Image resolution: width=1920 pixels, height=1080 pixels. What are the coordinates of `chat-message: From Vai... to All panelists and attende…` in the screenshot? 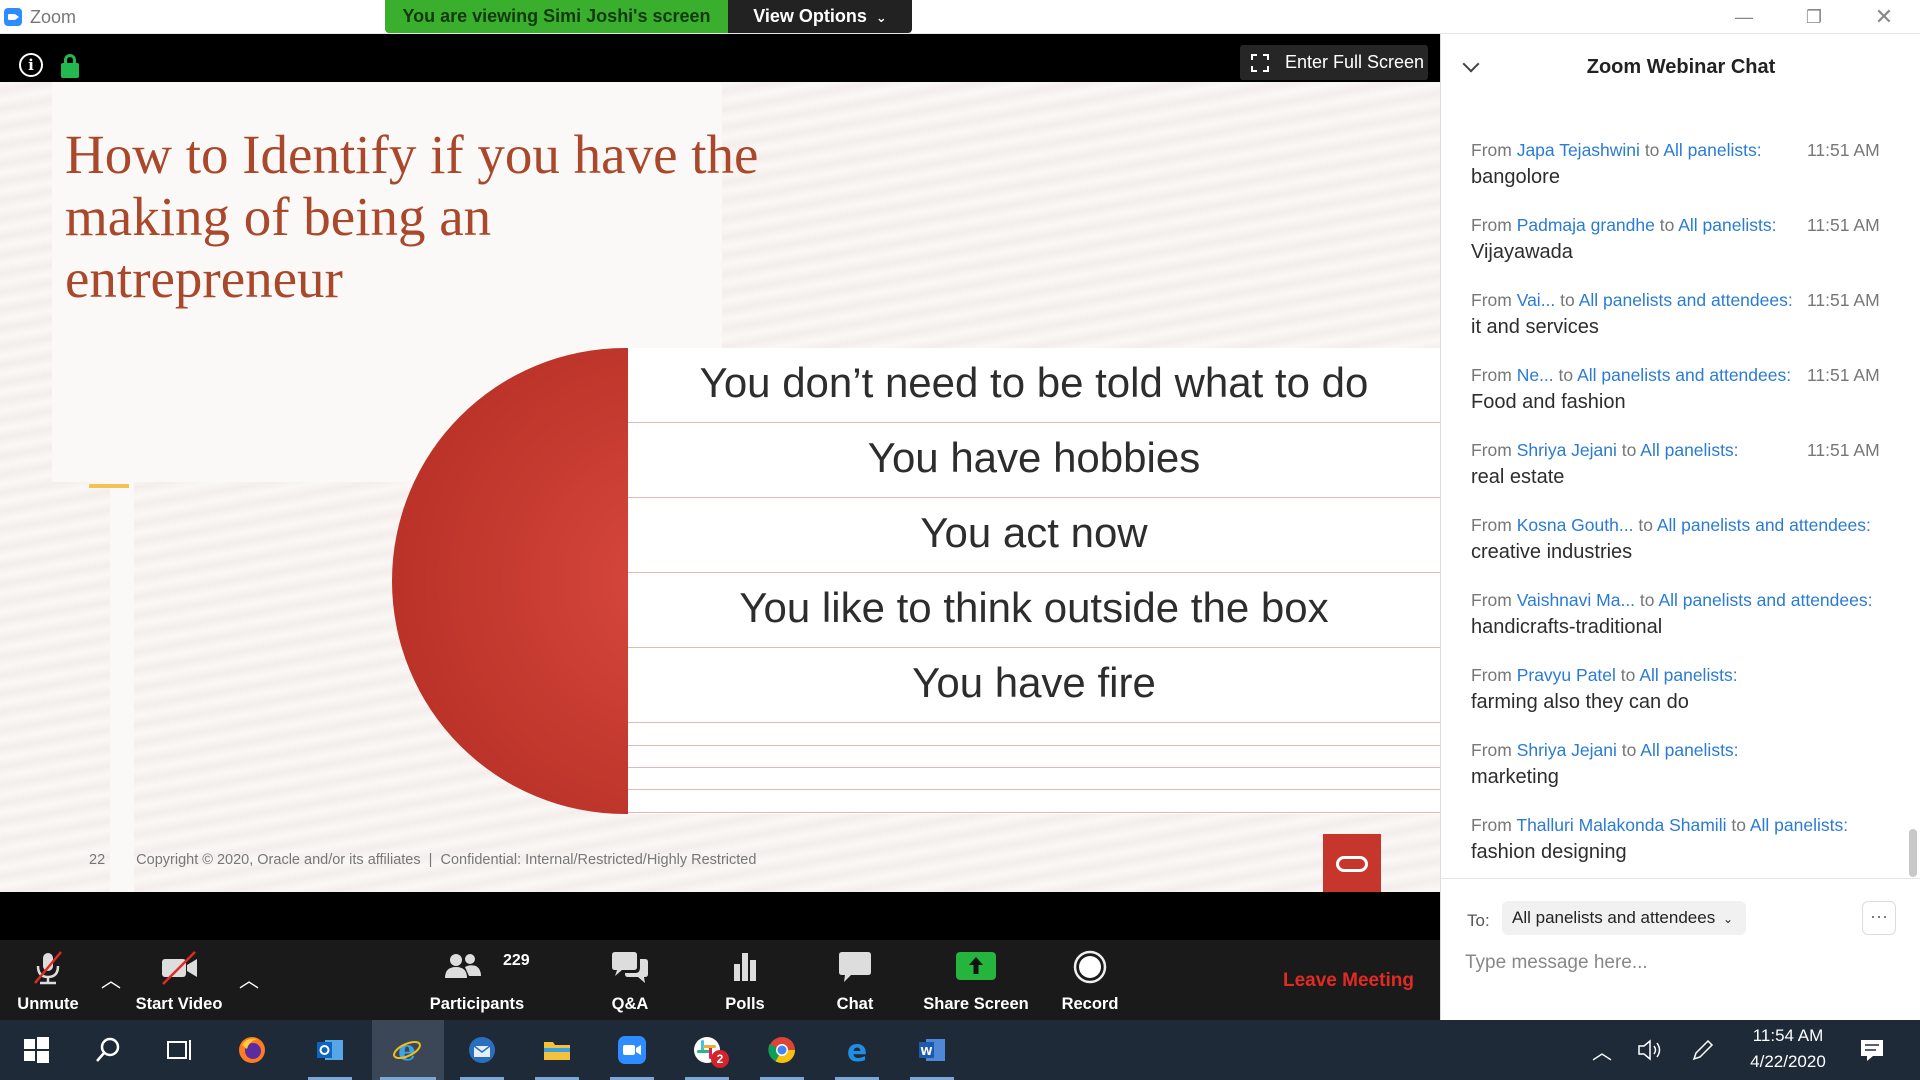 It's located at (1675, 314).